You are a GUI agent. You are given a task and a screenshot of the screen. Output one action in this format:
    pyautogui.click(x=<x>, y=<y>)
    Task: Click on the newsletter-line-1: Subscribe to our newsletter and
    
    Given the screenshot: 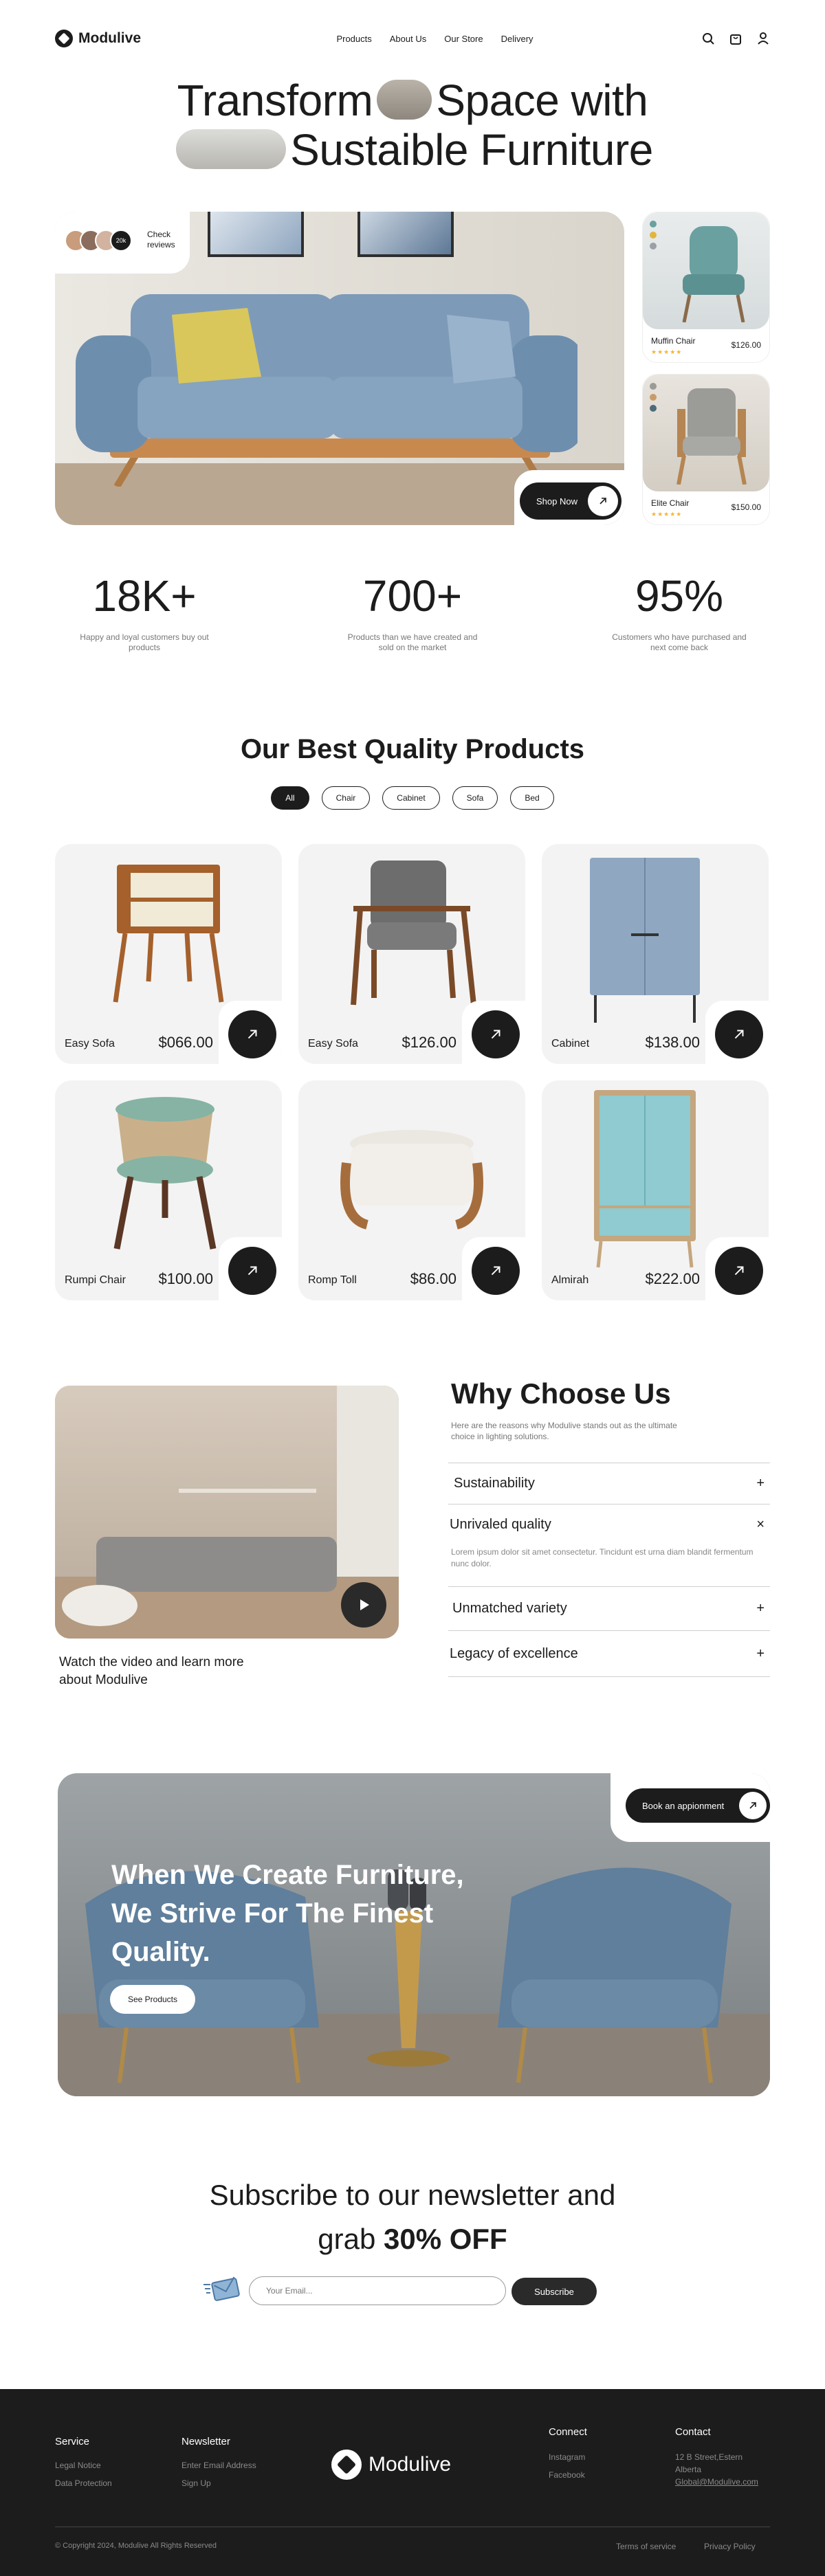 What is the action you would take?
    pyautogui.click(x=412, y=2195)
    